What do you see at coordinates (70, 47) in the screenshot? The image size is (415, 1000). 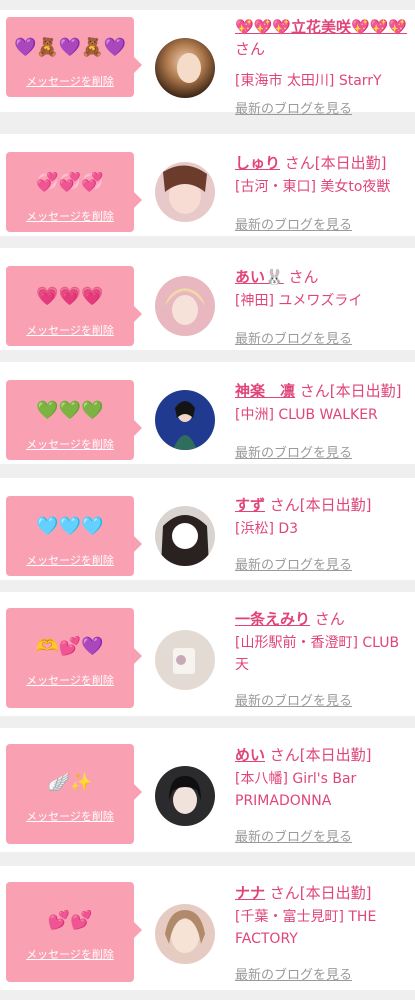 I see `message-text: 💜🧸💜🧸💜` at bounding box center [70, 47].